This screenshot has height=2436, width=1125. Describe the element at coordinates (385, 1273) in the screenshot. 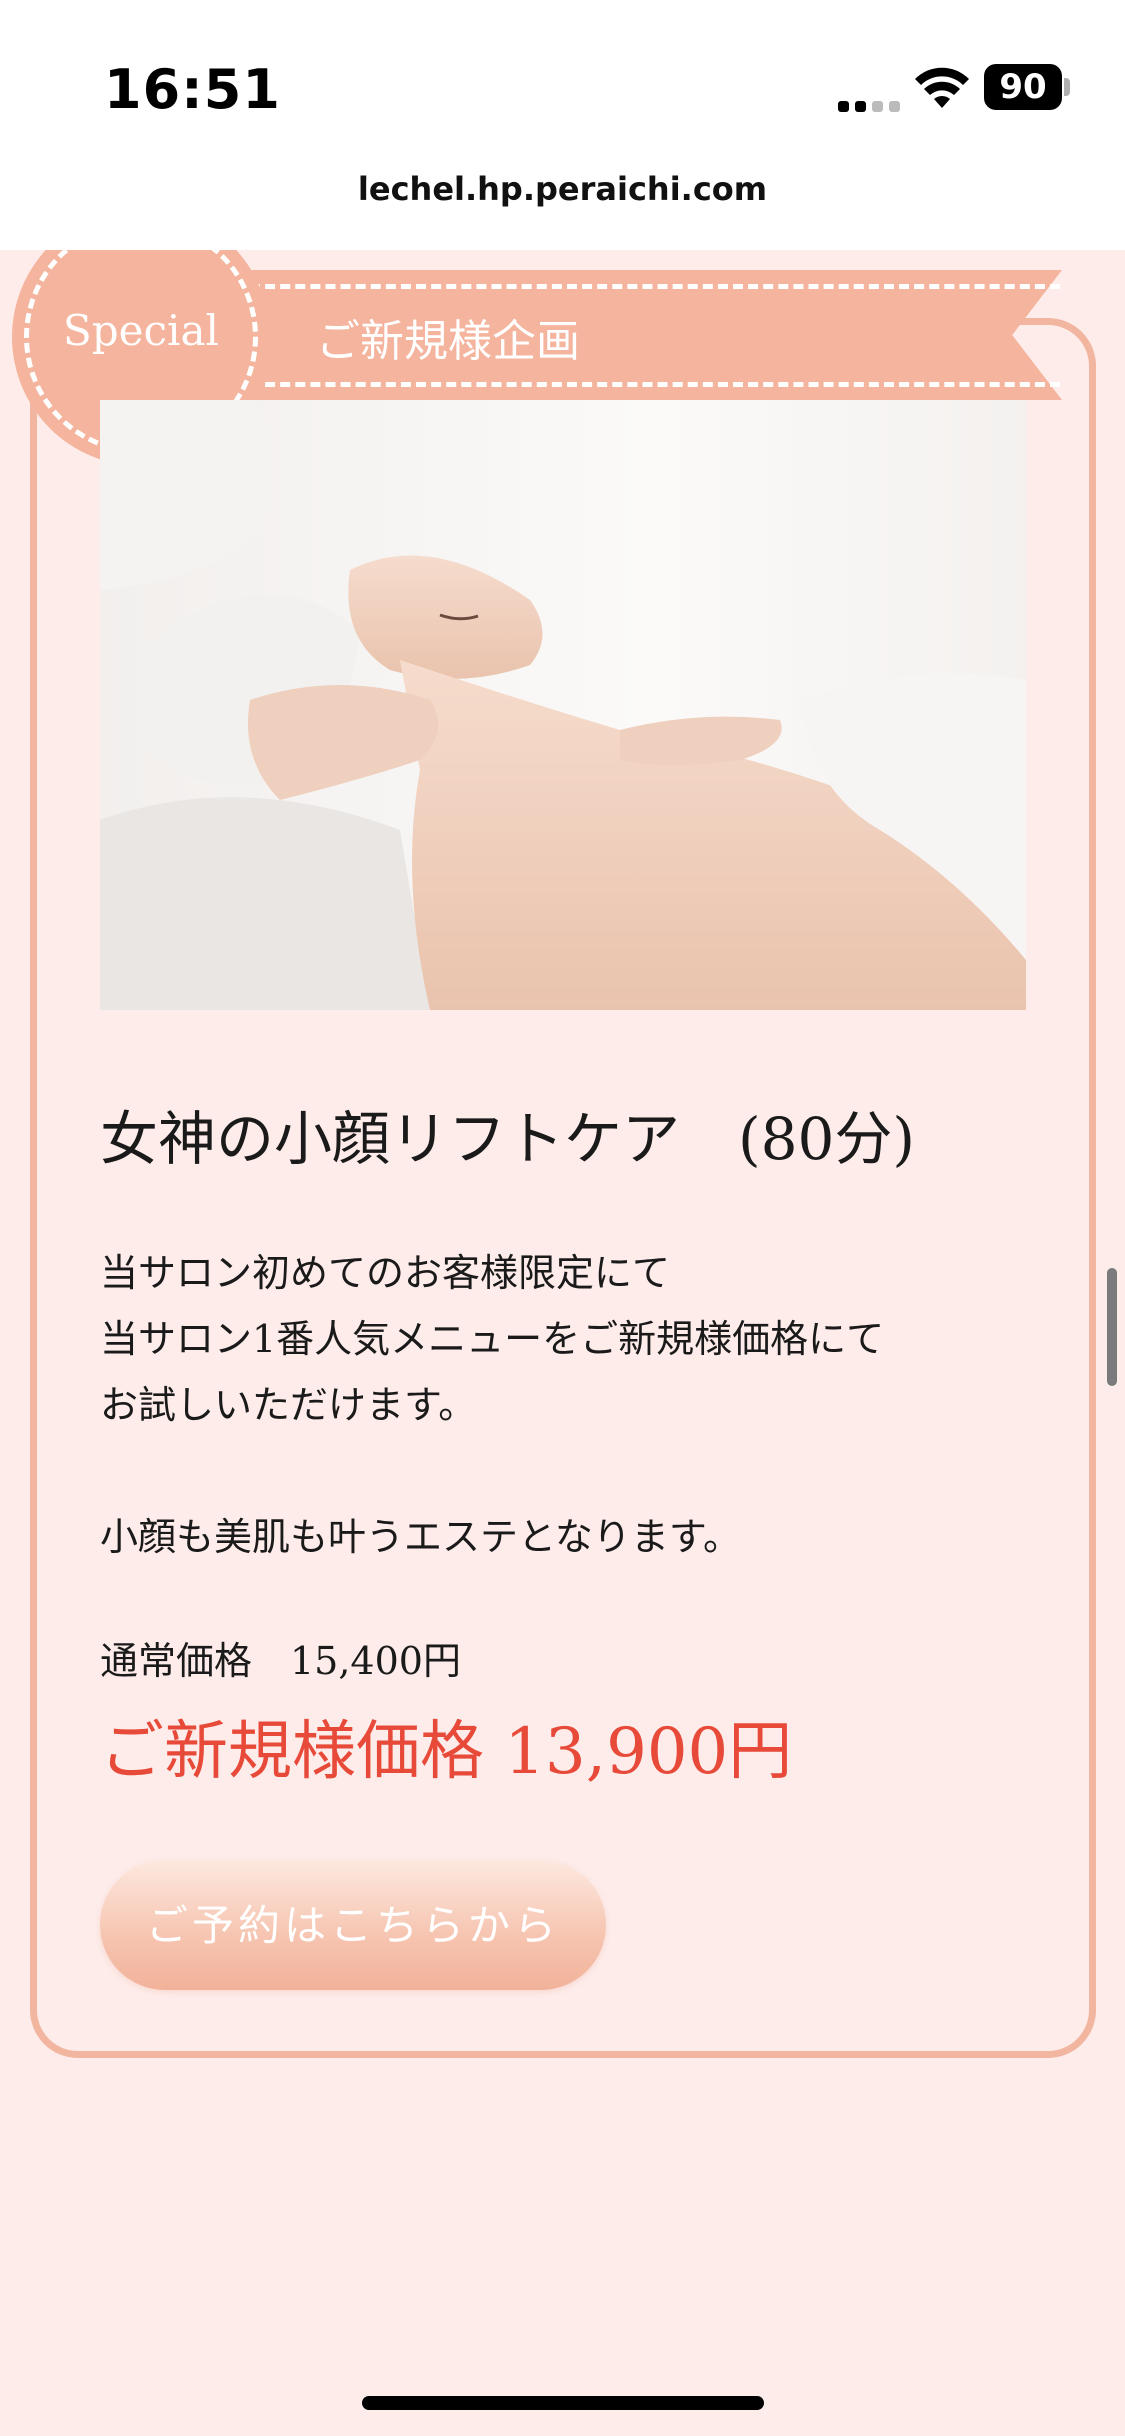

I see `description-line: 当サロン初めてのお客様限定にて` at that location.